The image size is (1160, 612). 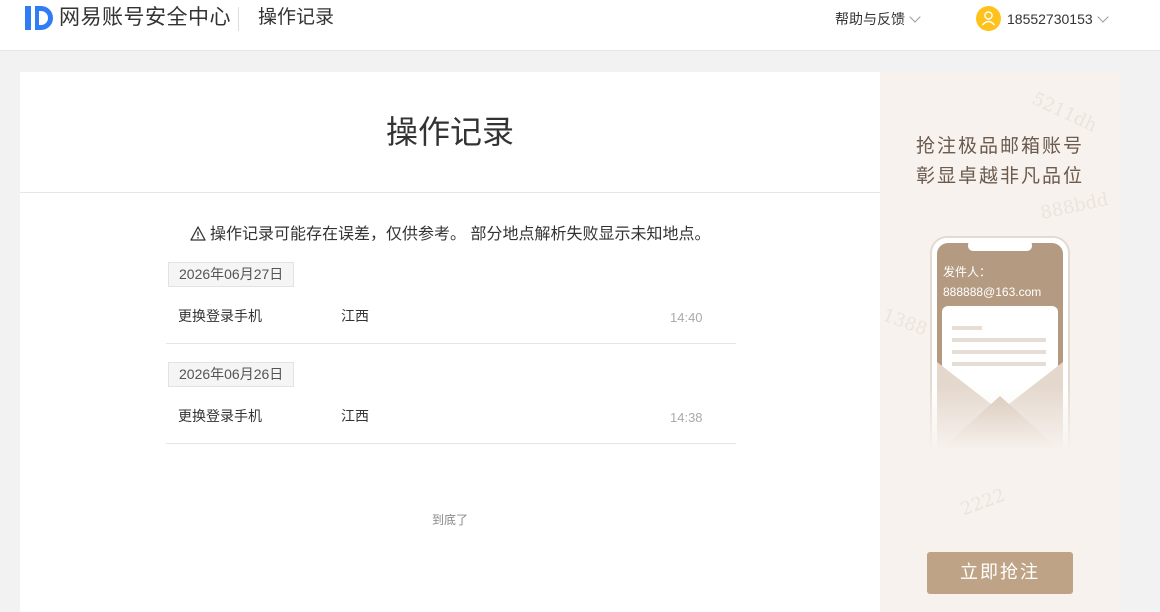 I want to click on user-account-menu: 18552730153, so click(x=1058, y=19).